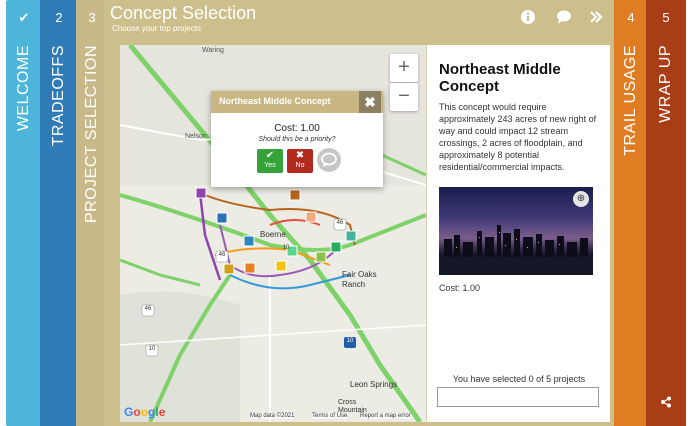 The image size is (688, 426). What do you see at coordinates (374, 384) in the screenshot?
I see `place-label: Leon Springs` at bounding box center [374, 384].